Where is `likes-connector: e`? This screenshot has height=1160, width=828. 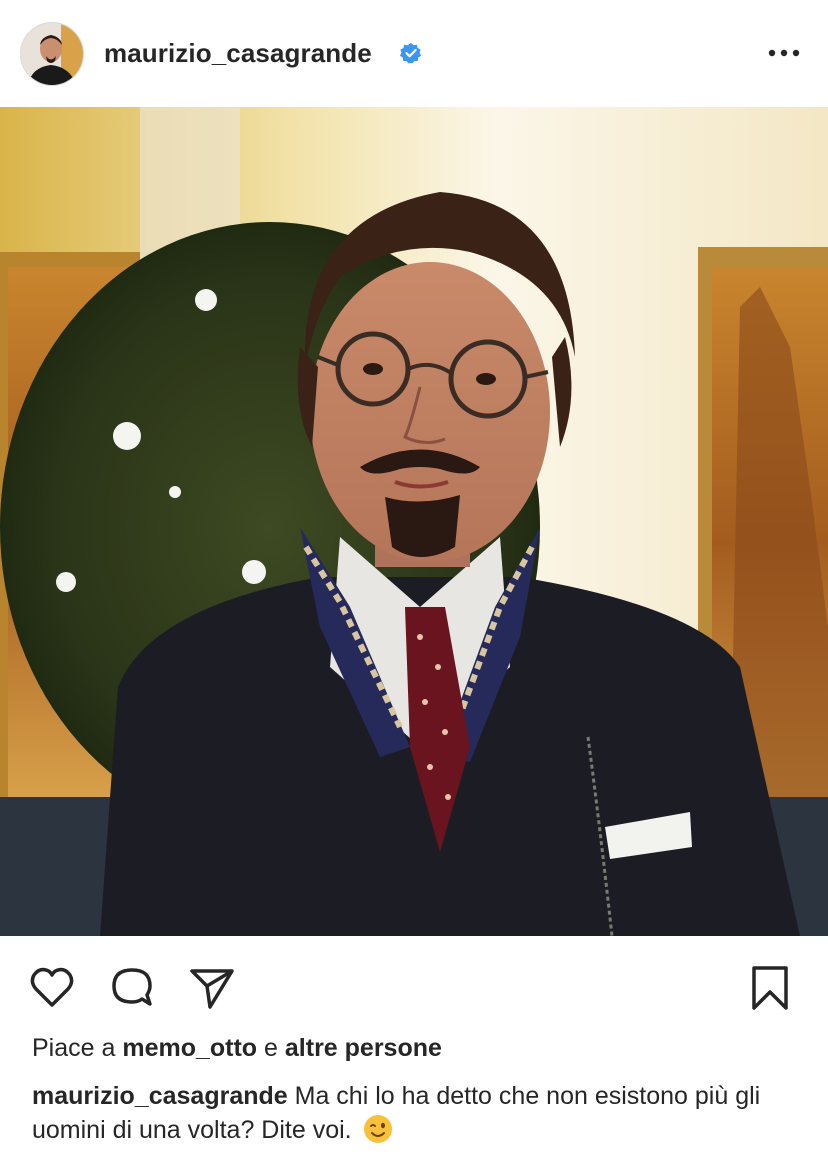 likes-connector: e is located at coordinates (271, 1048).